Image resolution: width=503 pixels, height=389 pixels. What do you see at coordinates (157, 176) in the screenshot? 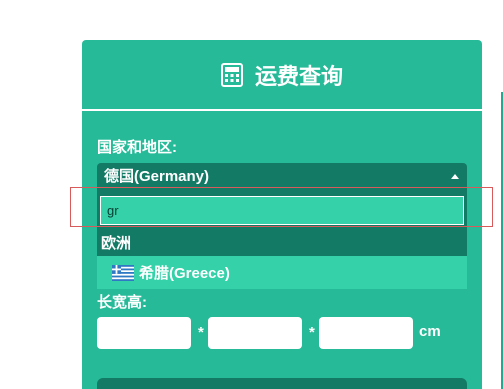
I see `region-selected-value: 德国(Germany)` at bounding box center [157, 176].